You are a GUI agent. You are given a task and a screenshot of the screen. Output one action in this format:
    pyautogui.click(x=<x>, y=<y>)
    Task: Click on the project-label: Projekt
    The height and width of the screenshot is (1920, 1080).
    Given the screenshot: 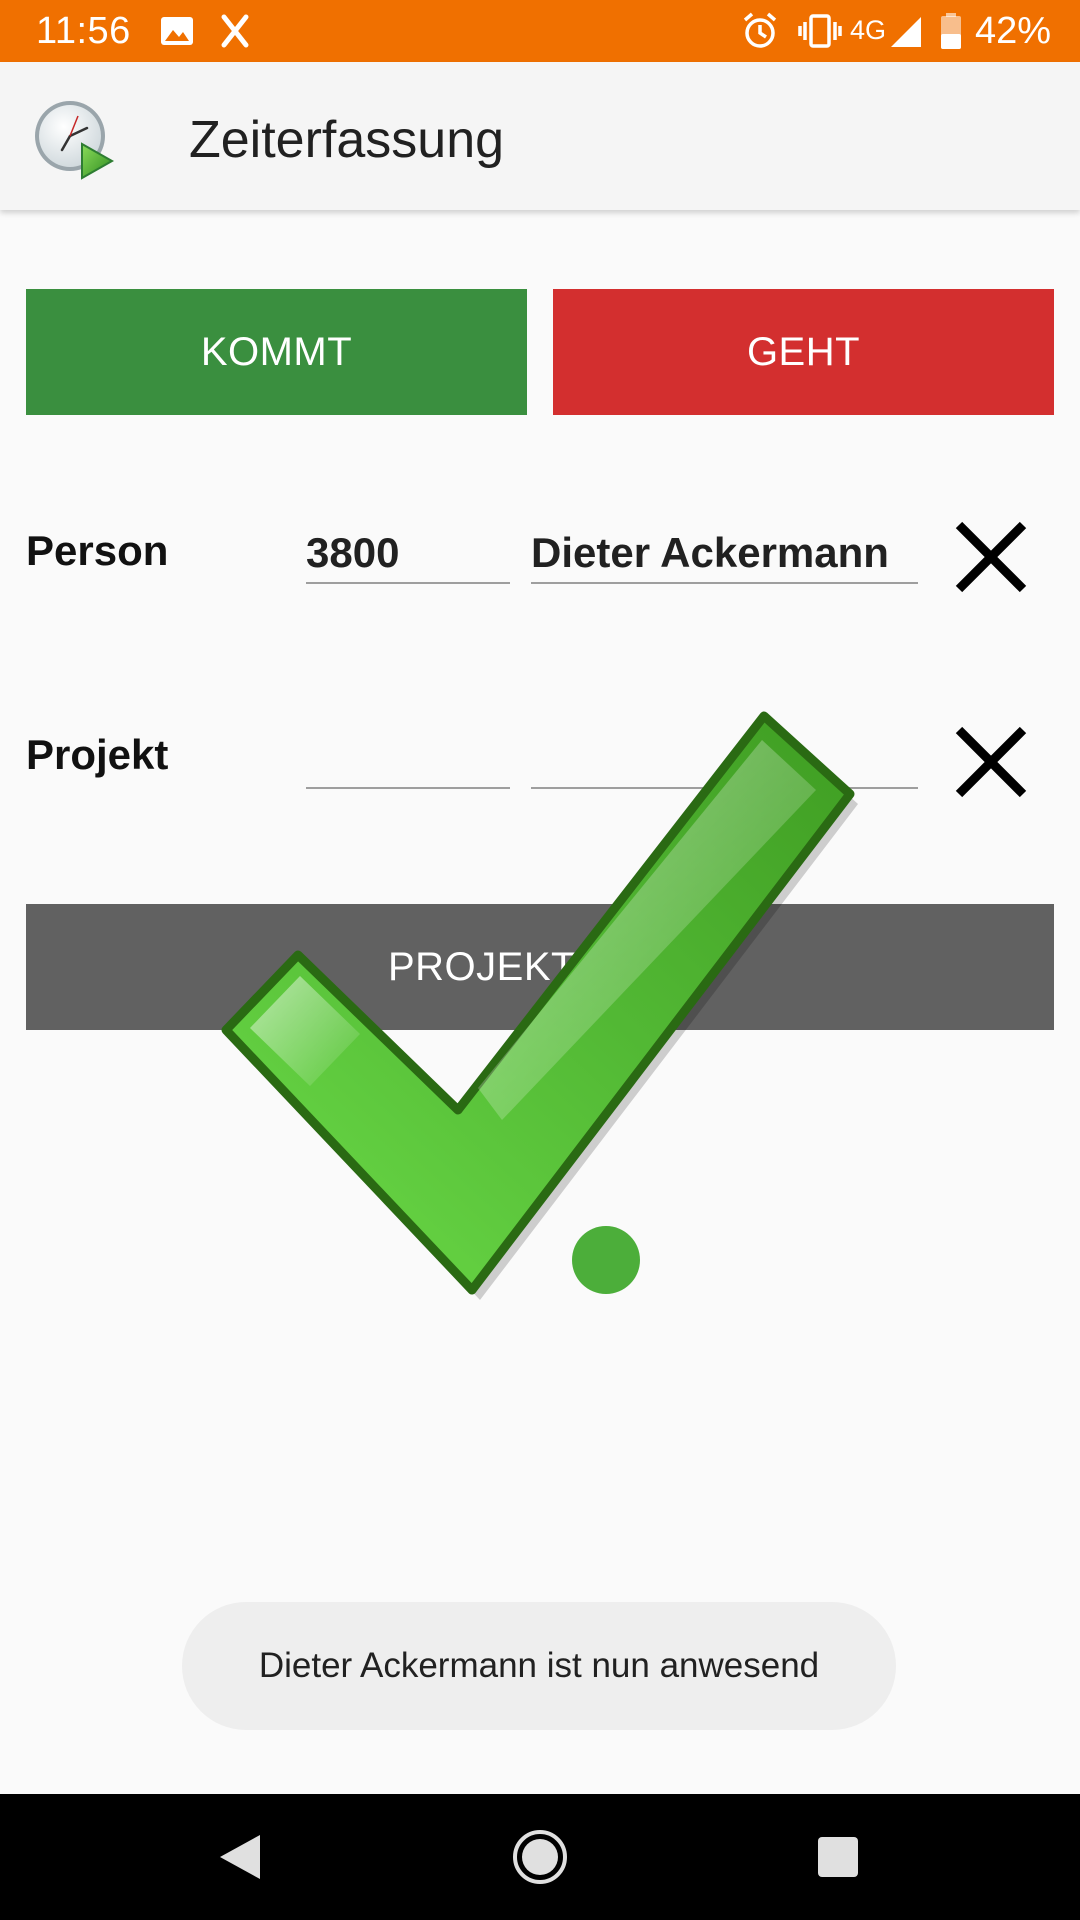 What is the action you would take?
    pyautogui.click(x=97, y=754)
    